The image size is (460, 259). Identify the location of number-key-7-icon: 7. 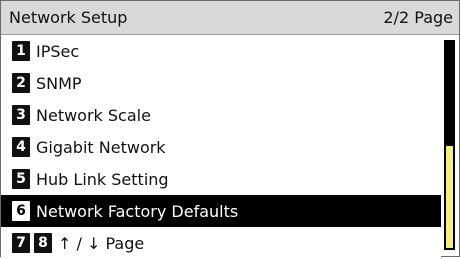
(21, 243).